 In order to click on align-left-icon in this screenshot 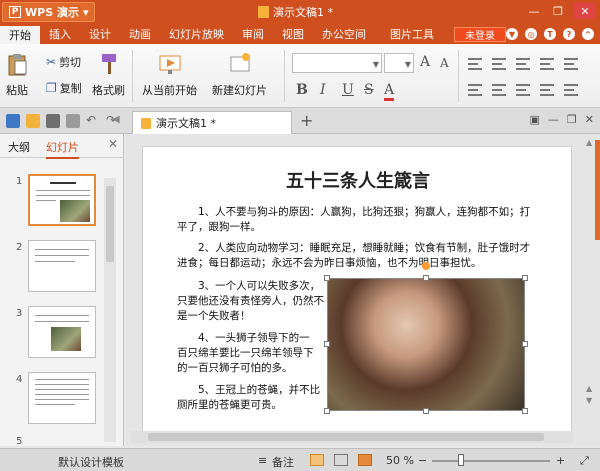, I will do `click(475, 64)`.